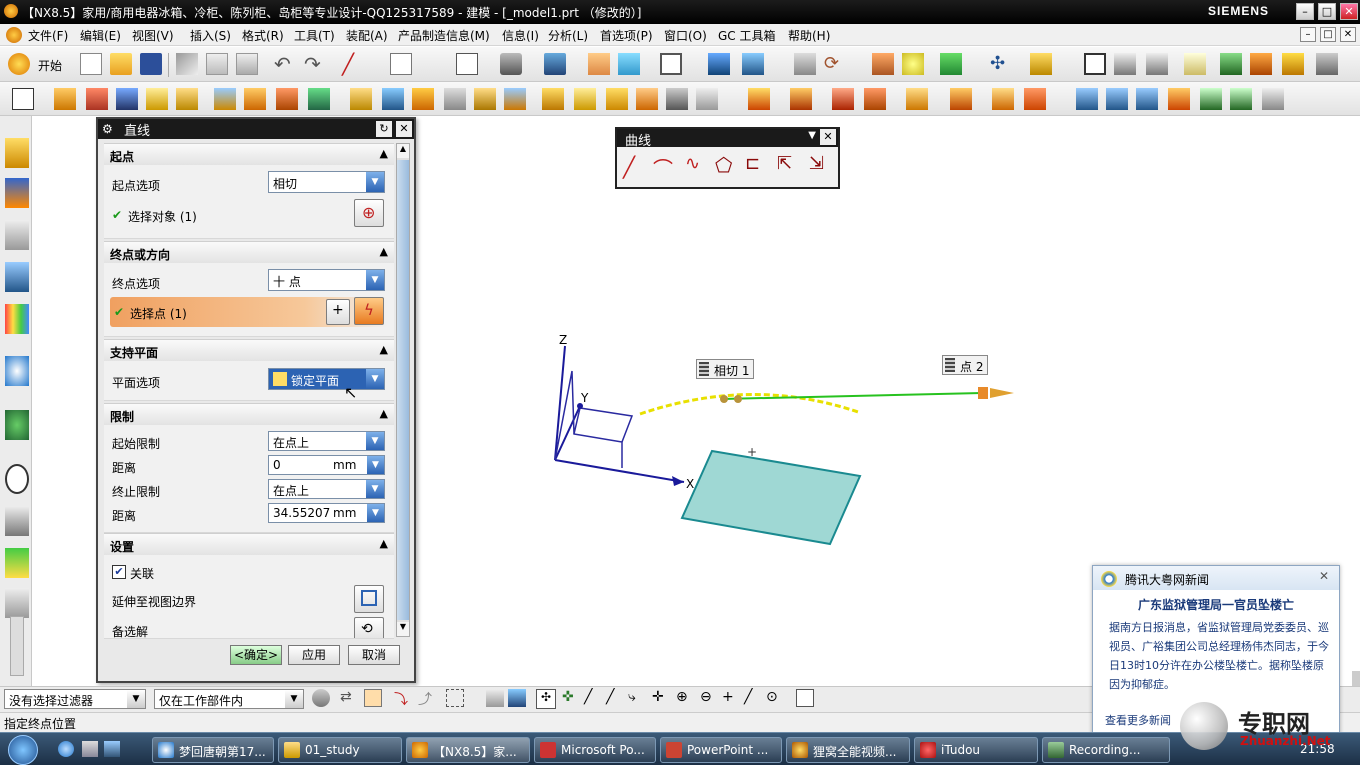 The width and height of the screenshot is (1360, 765). Describe the element at coordinates (17, 646) in the screenshot. I see `resource-bar-scroll` at that location.